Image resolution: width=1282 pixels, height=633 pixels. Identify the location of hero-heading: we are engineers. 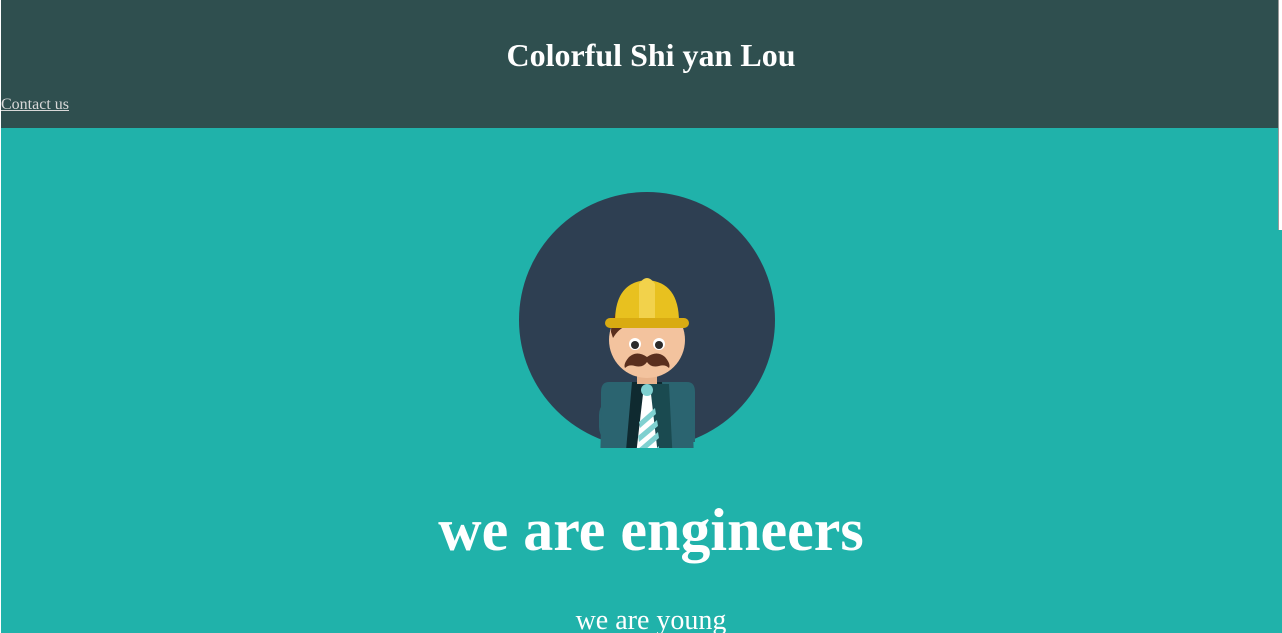
(651, 530).